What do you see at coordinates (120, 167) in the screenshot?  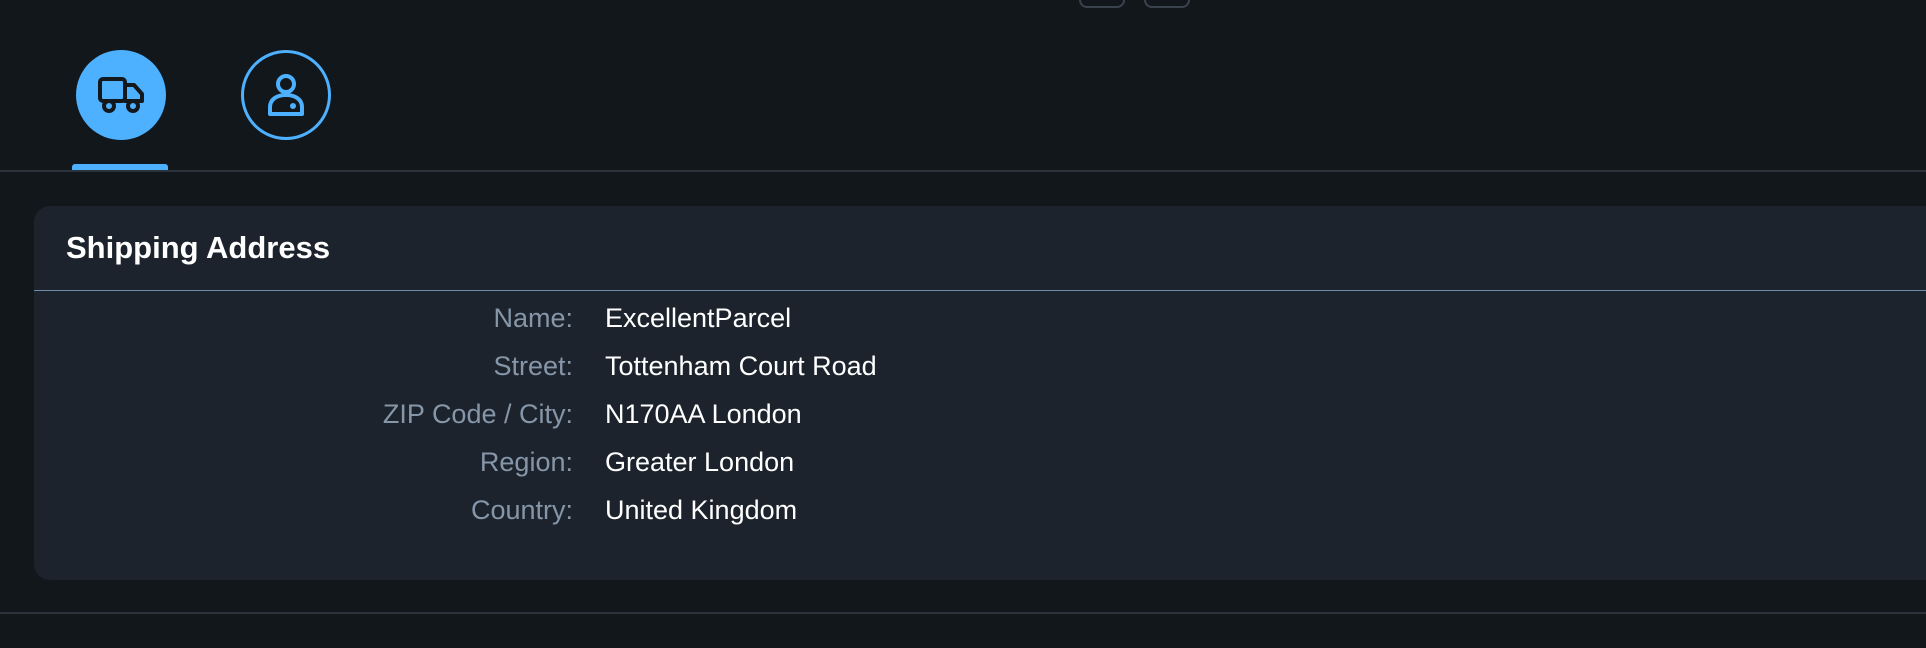 I see `active-tab-indicator` at bounding box center [120, 167].